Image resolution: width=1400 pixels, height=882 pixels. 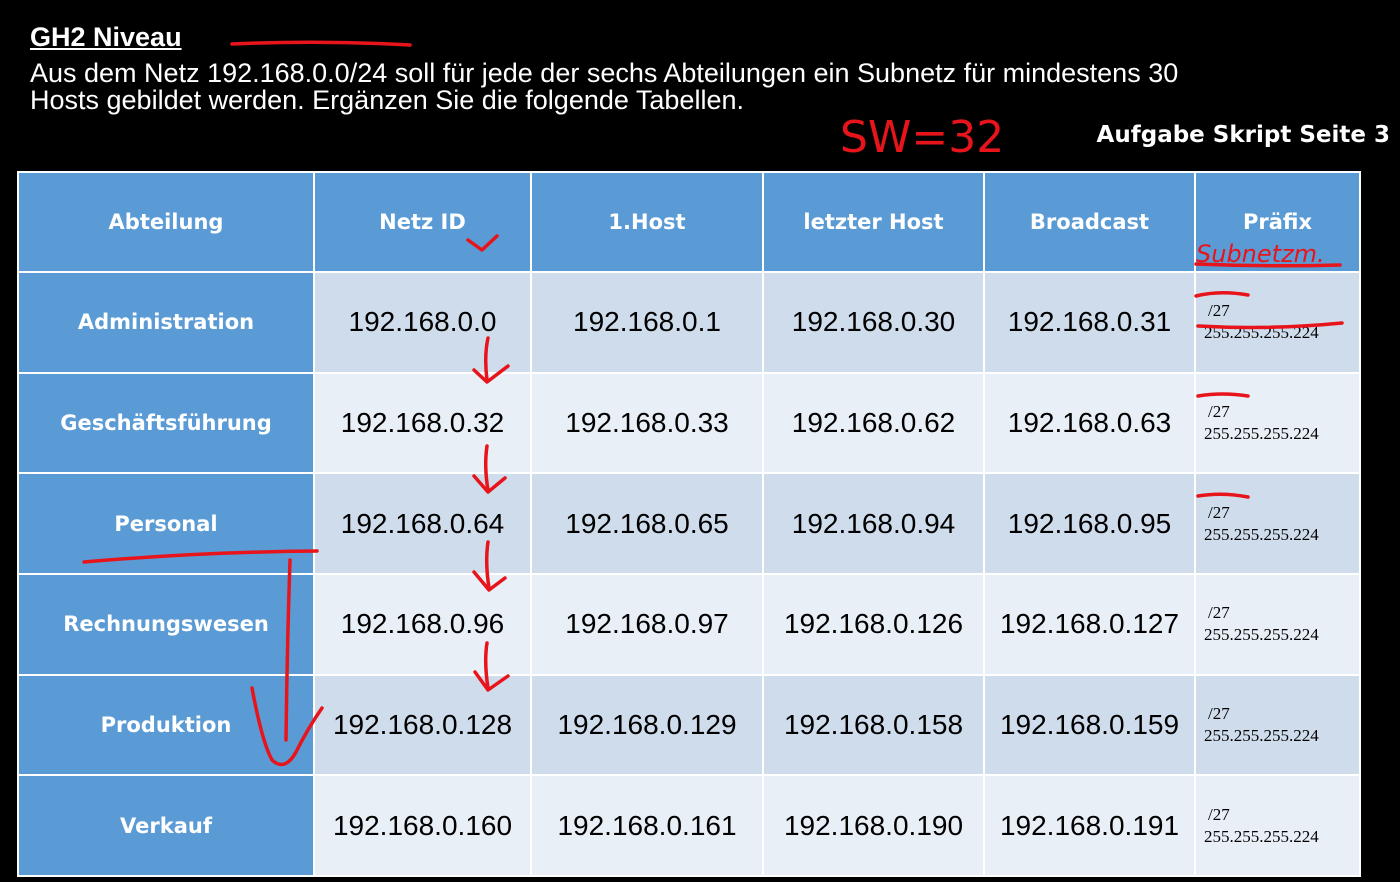 What do you see at coordinates (166, 523) in the screenshot?
I see `cell-abteilung: Personal` at bounding box center [166, 523].